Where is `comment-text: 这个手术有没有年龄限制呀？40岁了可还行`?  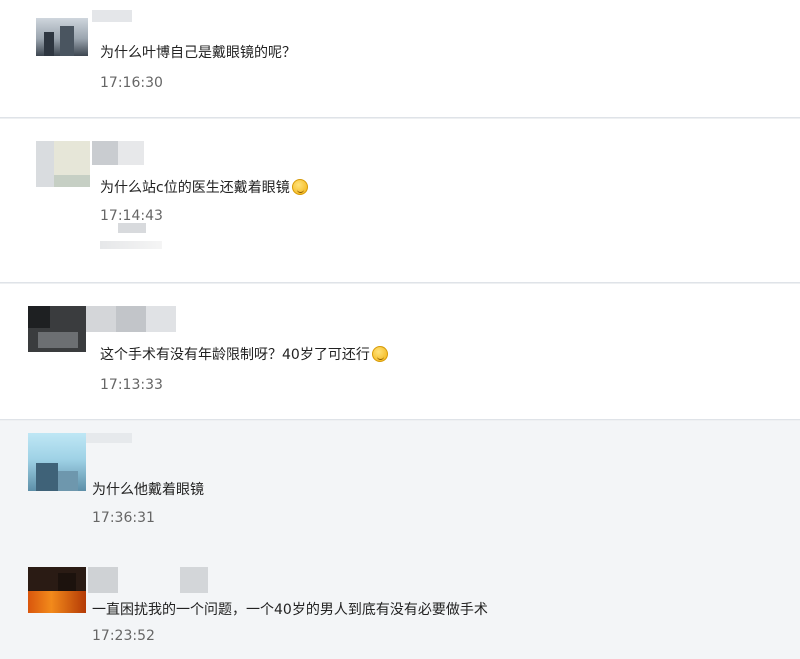 comment-text: 这个手术有没有年龄限制呀？40岁了可还行 is located at coordinates (244, 355).